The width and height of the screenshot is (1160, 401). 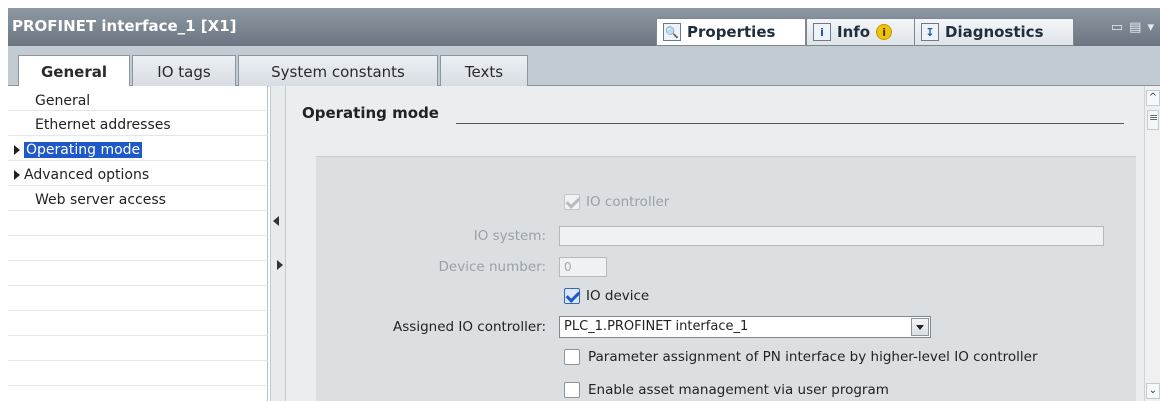 I want to click on asset-management-checkbox, so click(x=572, y=390).